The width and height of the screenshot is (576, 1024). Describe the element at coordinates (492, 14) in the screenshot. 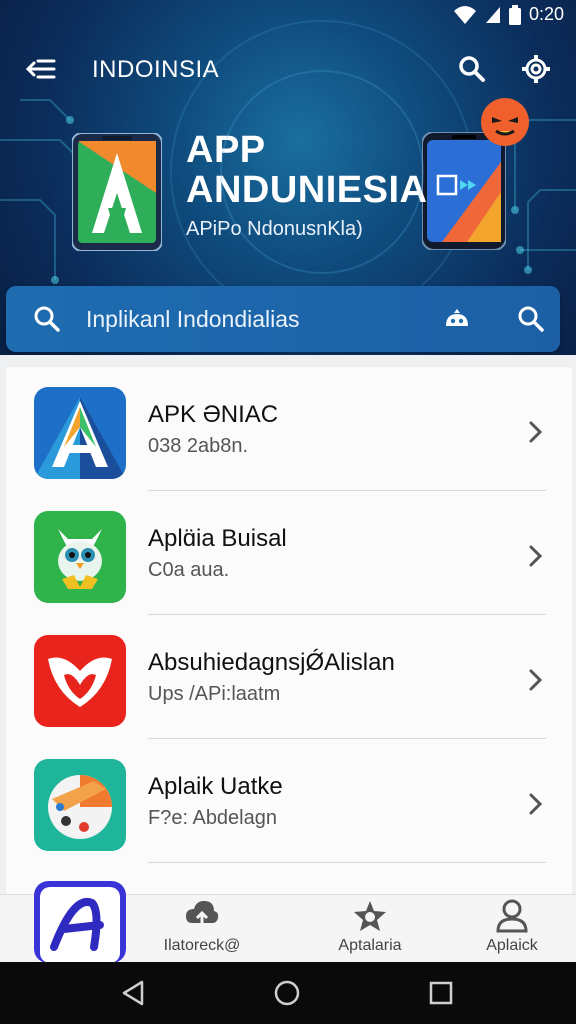

I see `signal-icon` at that location.